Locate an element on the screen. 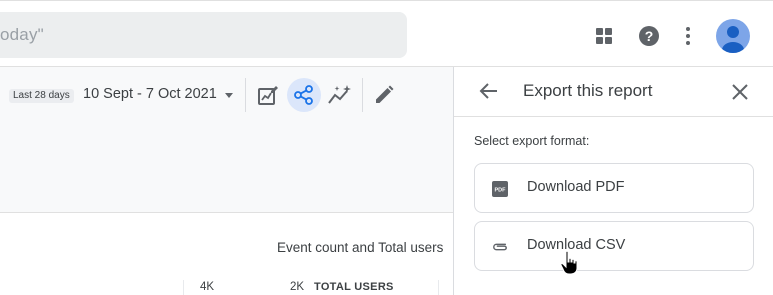 The height and width of the screenshot is (295, 773). export-panel-header: Export this report is located at coordinates (613, 92).